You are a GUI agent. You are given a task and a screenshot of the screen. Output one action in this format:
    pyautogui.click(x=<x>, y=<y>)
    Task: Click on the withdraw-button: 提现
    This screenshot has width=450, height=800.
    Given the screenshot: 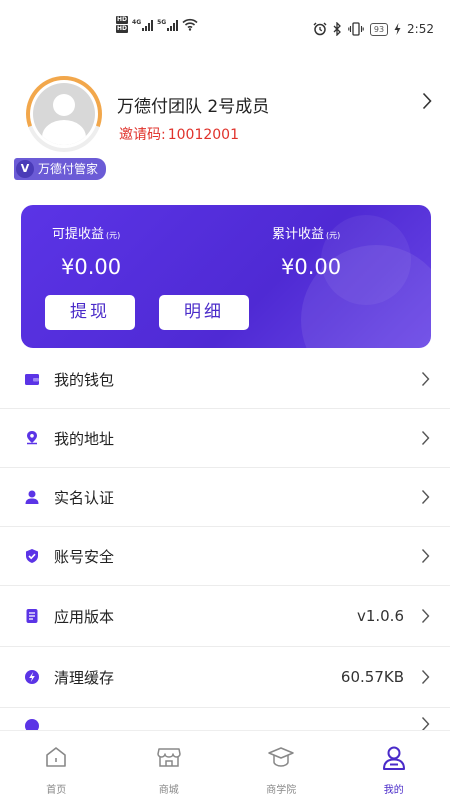 What is the action you would take?
    pyautogui.click(x=90, y=312)
    